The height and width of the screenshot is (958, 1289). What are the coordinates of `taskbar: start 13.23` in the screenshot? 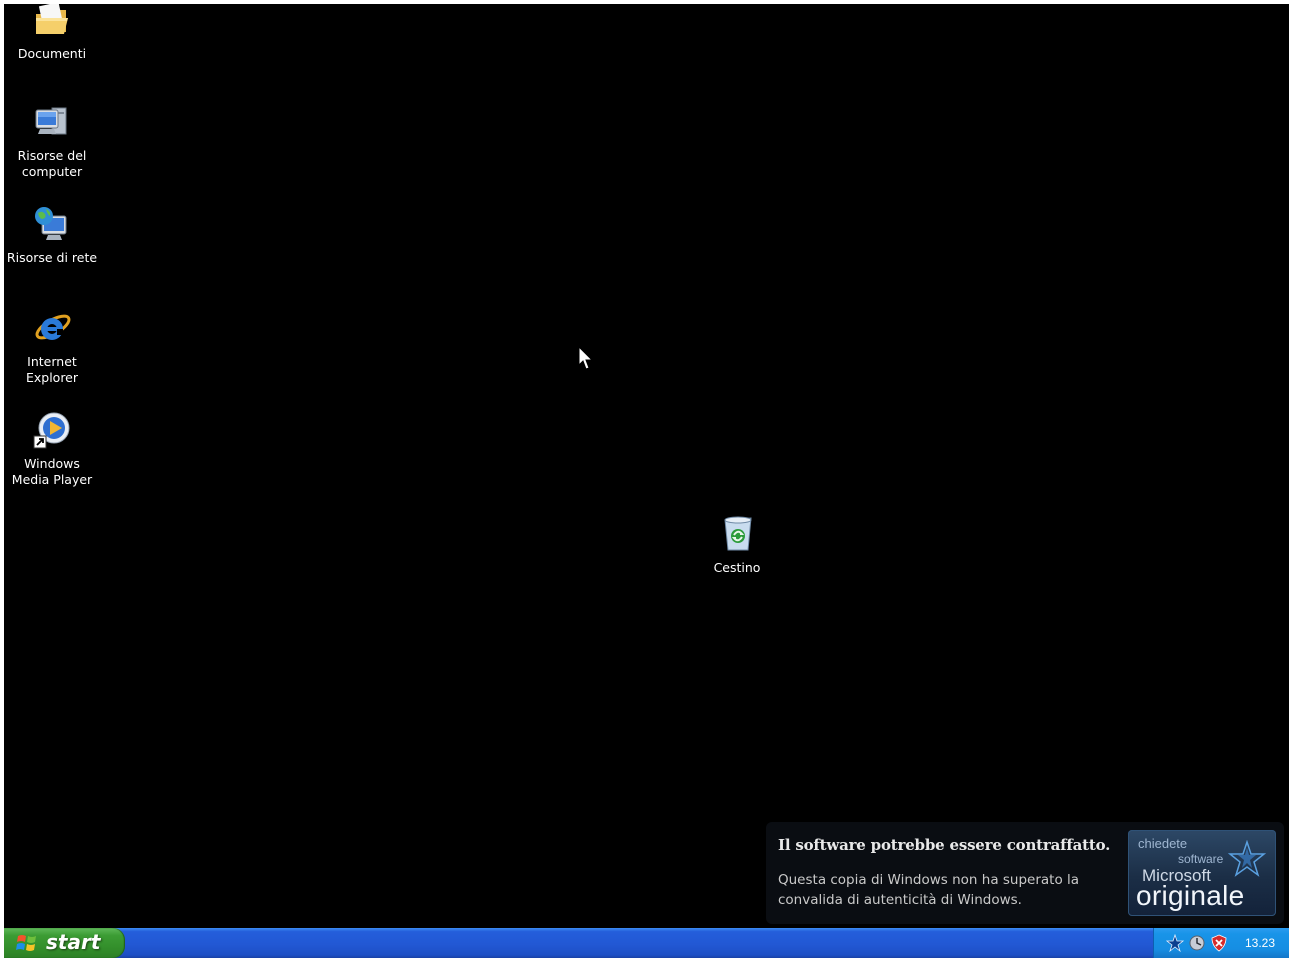 It's located at (646, 943).